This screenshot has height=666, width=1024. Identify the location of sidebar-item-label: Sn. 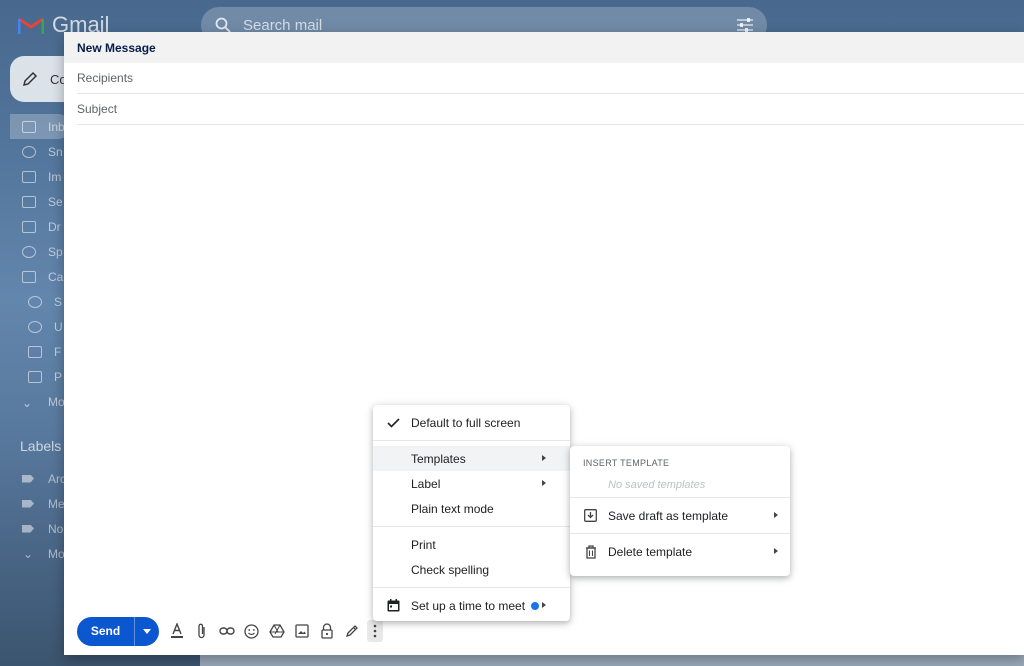
(55, 151).